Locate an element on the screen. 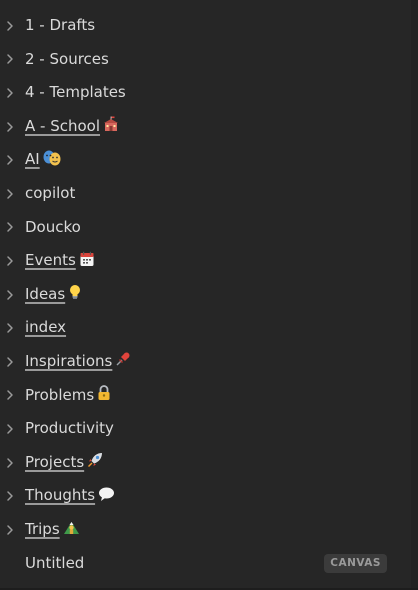 Image resolution: width=418 pixels, height=590 pixels. folder-item-index: index is located at coordinates (209, 328).